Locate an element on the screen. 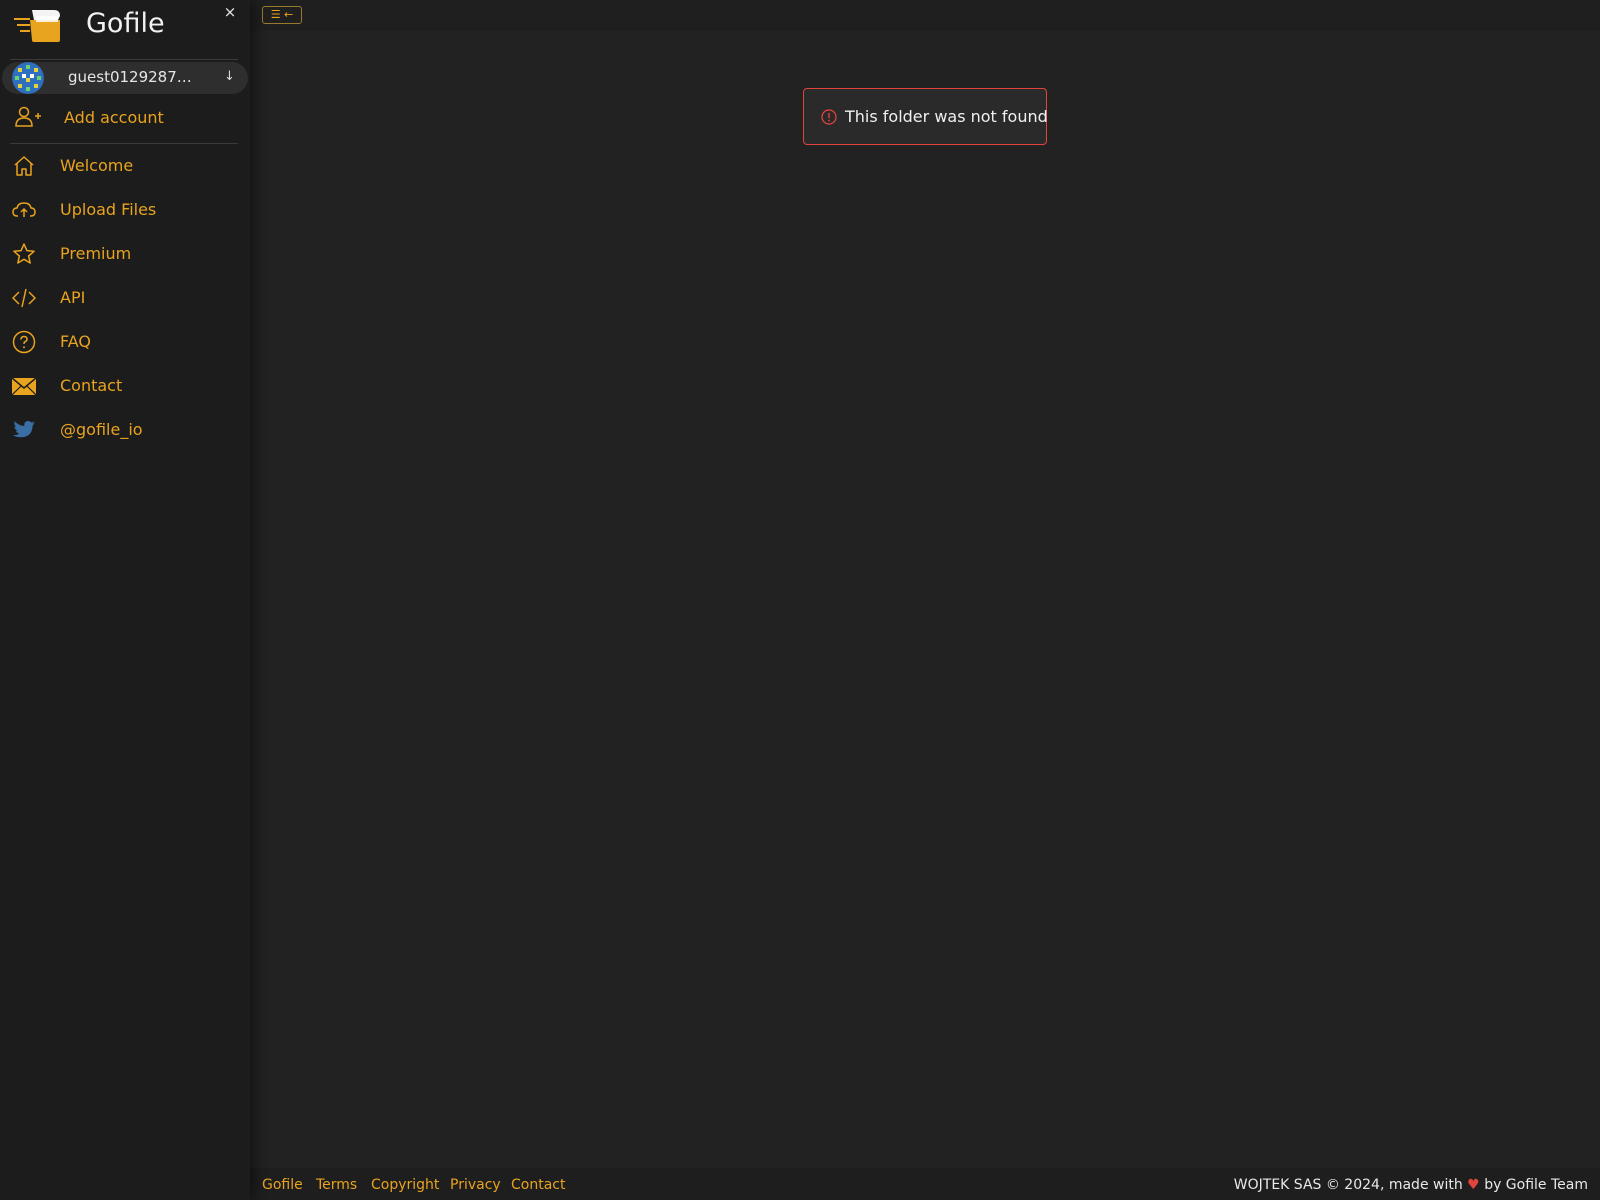  sidebar-item-label: Upload Files is located at coordinates (108, 209).